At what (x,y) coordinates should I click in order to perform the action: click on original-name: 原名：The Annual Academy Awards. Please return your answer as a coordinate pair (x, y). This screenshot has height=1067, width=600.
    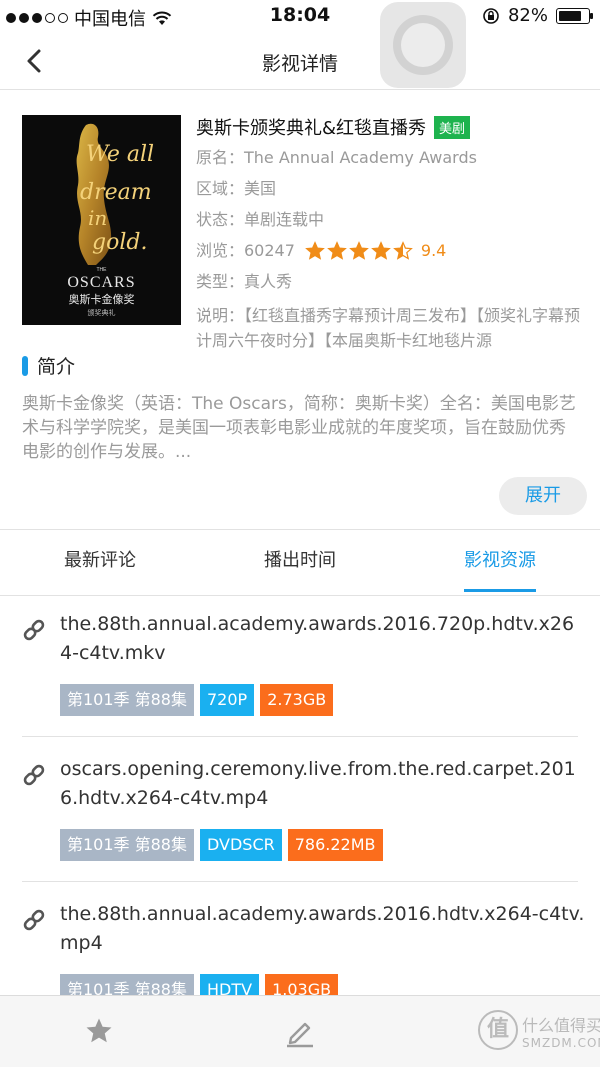
    Looking at the image, I should click on (336, 157).